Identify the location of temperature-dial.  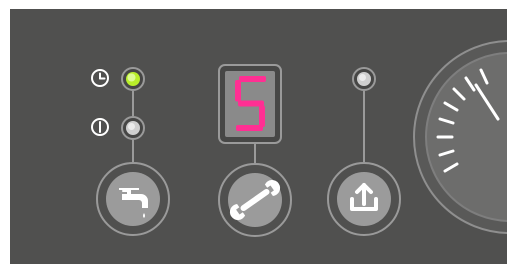
(460, 137).